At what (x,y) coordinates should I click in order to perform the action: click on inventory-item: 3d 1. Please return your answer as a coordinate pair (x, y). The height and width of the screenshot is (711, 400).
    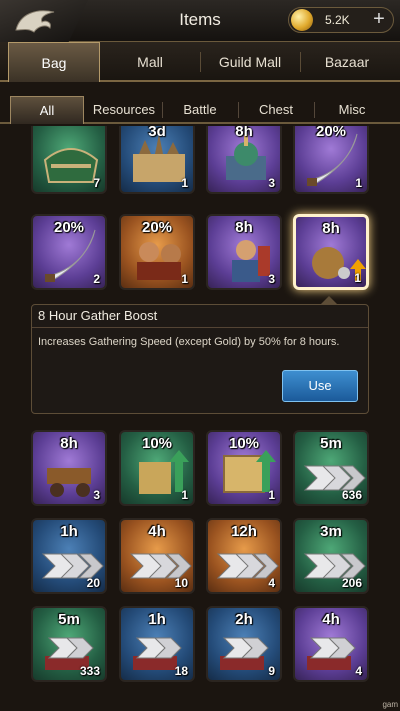
    Looking at the image, I should click on (157, 160).